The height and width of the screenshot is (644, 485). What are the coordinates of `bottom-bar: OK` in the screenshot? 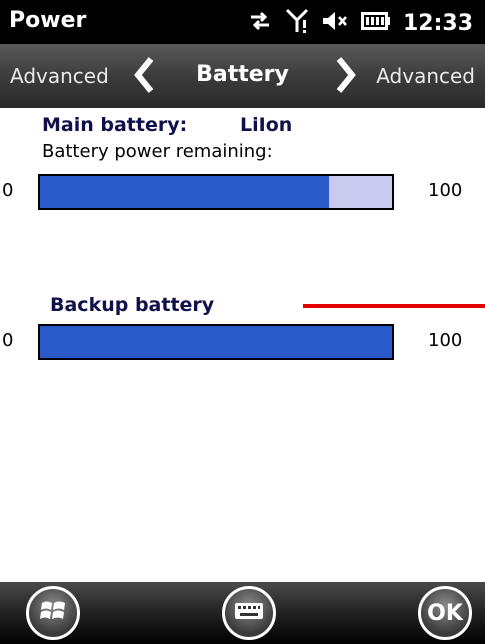 It's located at (242, 613).